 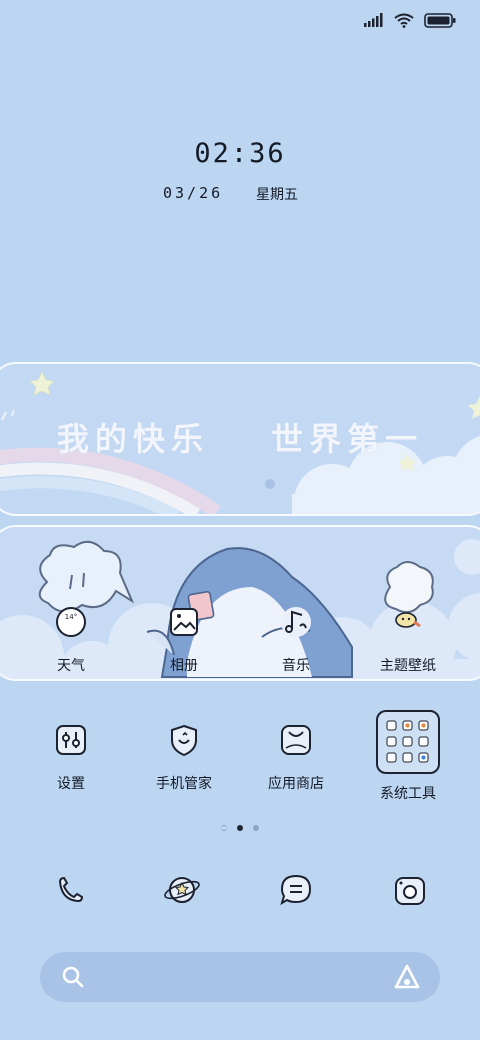 What do you see at coordinates (408, 622) in the screenshot?
I see `themes-icon` at bounding box center [408, 622].